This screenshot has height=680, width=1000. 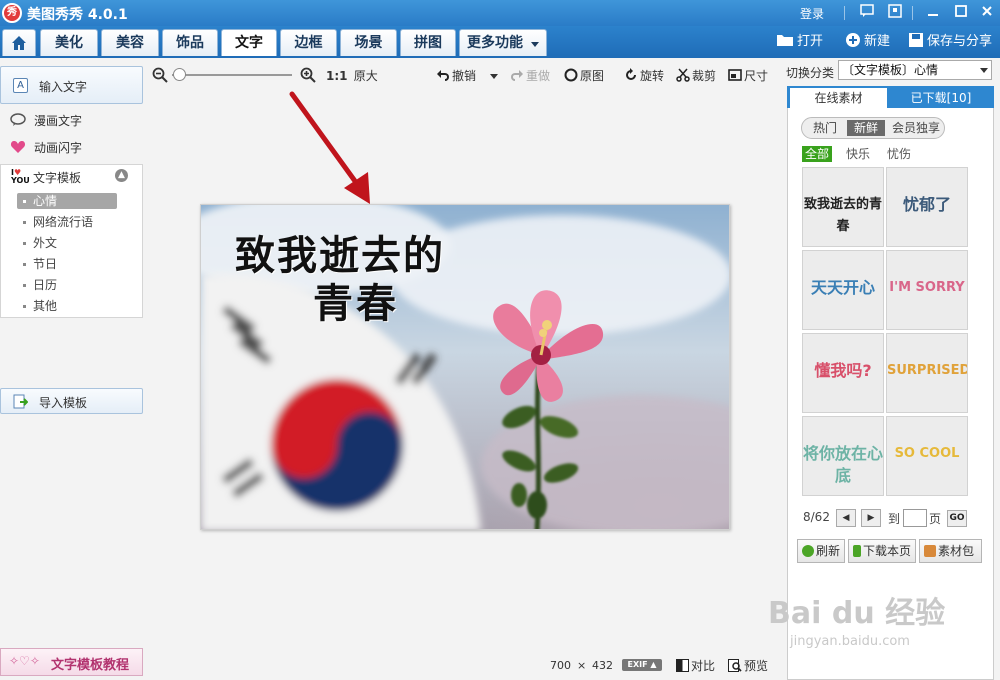 What do you see at coordinates (960, 41) in the screenshot?
I see `save-share-label: 保存与分享` at bounding box center [960, 41].